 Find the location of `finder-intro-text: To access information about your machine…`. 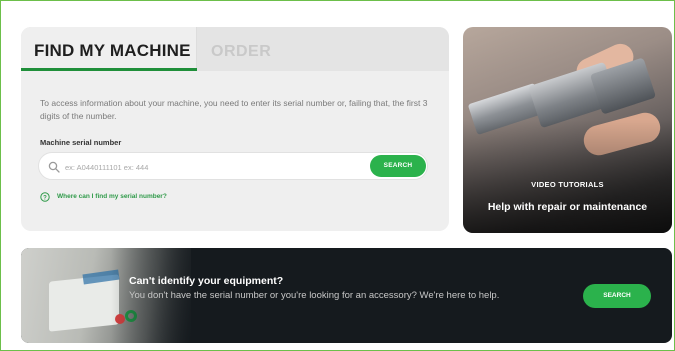

finder-intro-text: To access information about your machine… is located at coordinates (234, 109).